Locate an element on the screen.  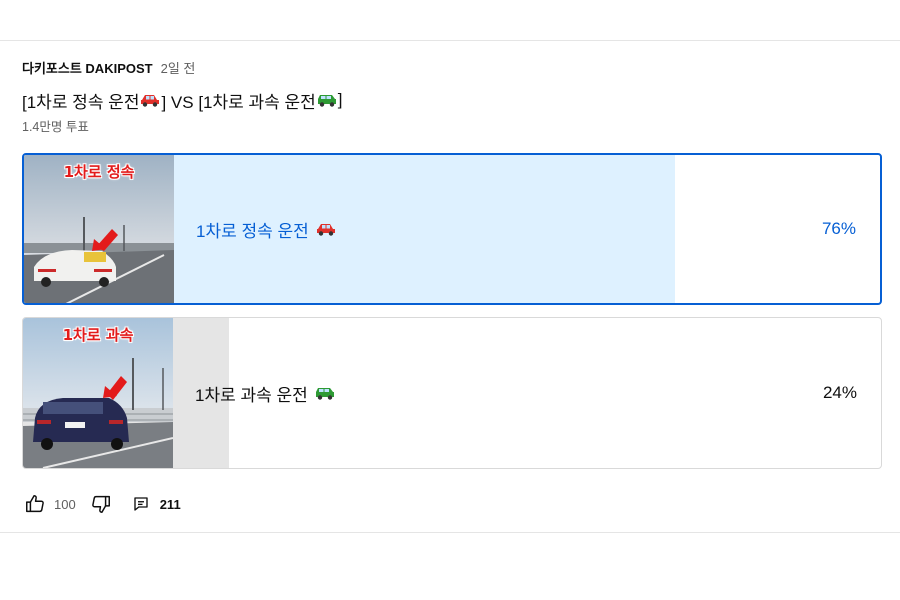
channel-name: 다키포스트 DAKIPOST is located at coordinates (87, 67).